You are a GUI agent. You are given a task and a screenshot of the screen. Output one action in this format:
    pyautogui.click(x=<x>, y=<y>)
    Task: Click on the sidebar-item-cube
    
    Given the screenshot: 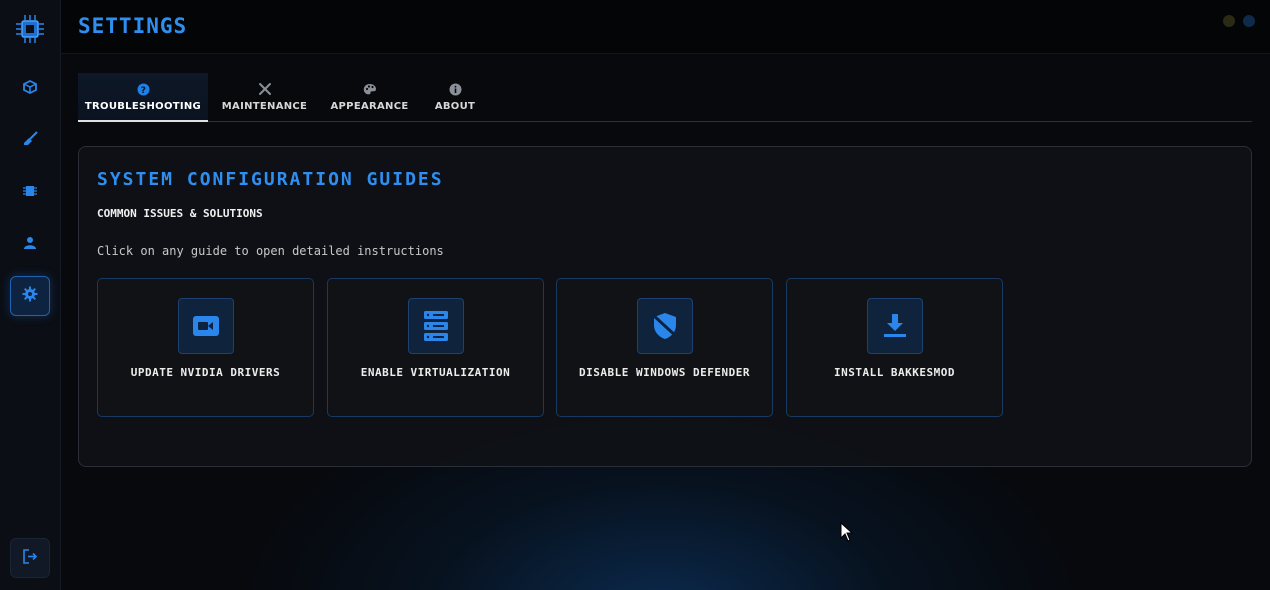 What is the action you would take?
    pyautogui.click(x=30, y=88)
    